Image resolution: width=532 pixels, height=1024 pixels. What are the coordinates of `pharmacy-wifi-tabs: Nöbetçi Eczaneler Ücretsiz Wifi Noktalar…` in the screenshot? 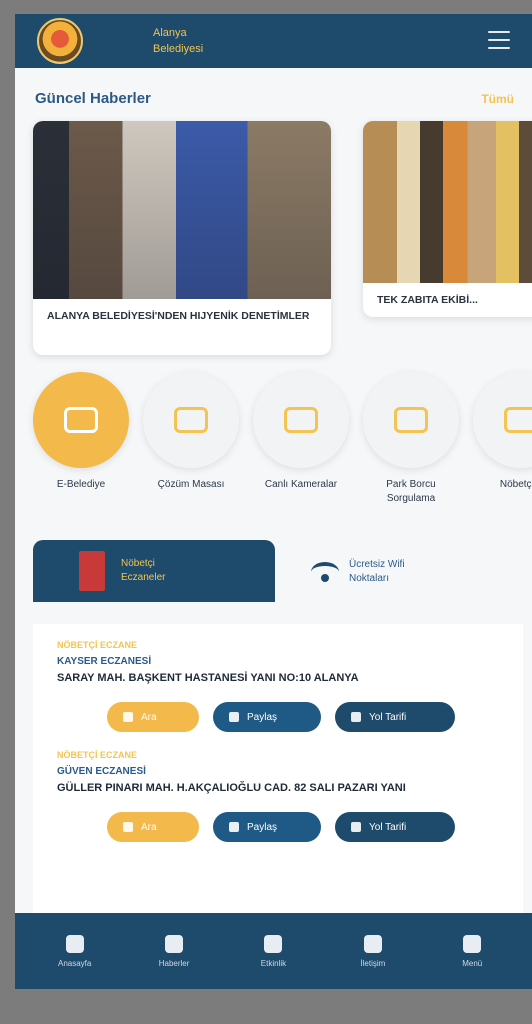 It's located at (273, 571).